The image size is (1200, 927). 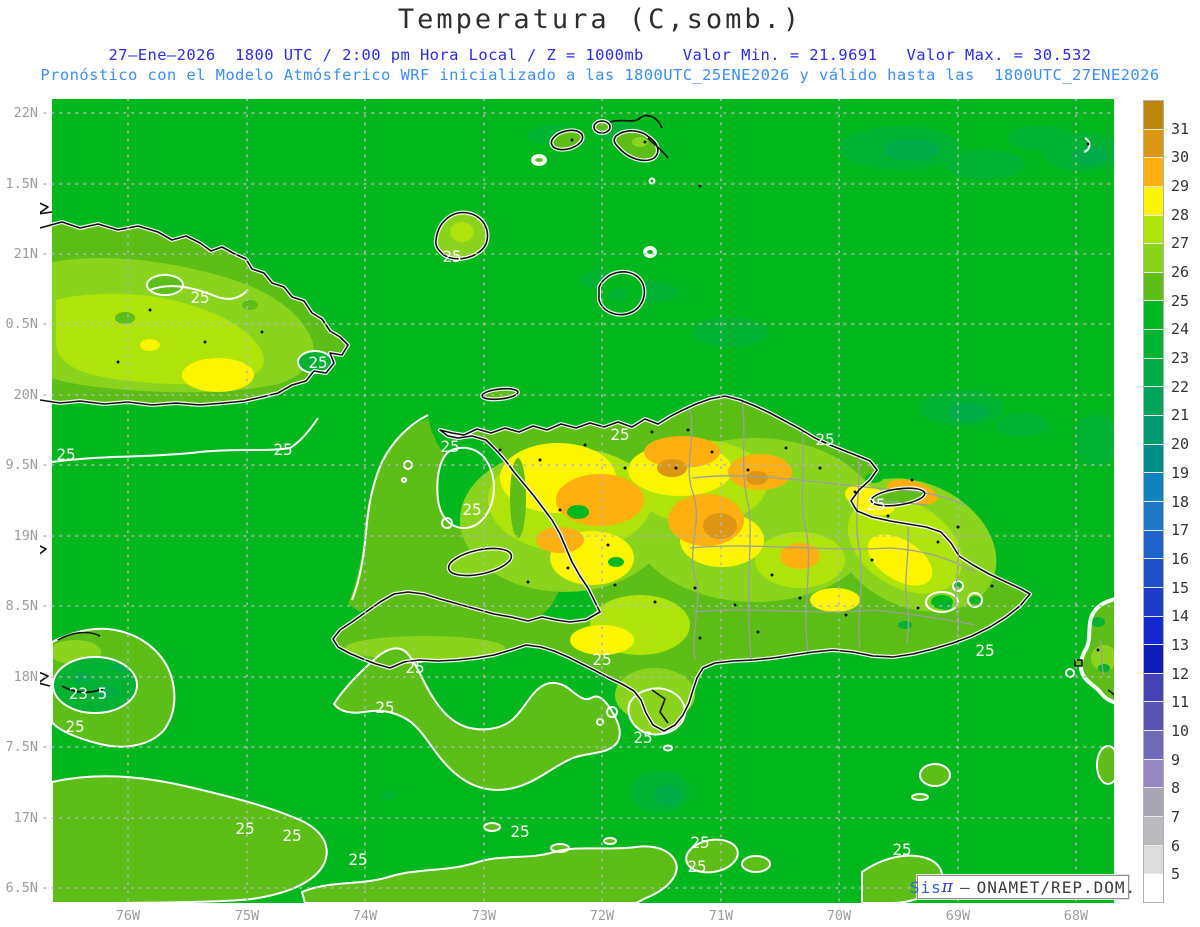 I want to click on colorbar-boundary-label: 25, so click(x=1180, y=300).